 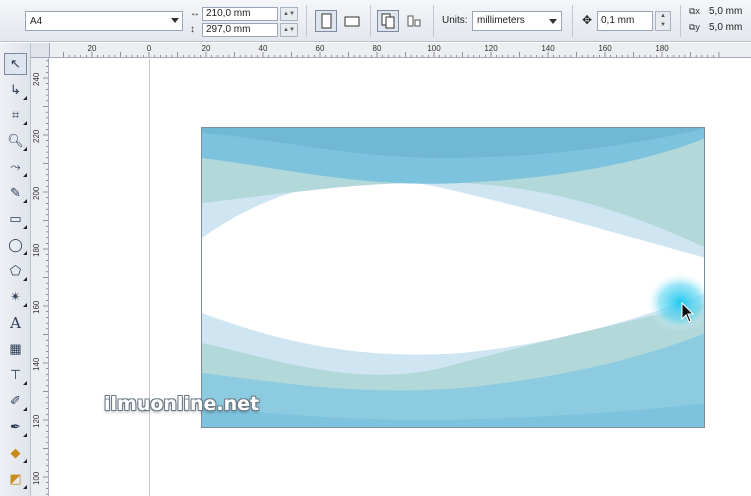 I want to click on nudge-spinner: ▲ ▼, so click(x=663, y=21).